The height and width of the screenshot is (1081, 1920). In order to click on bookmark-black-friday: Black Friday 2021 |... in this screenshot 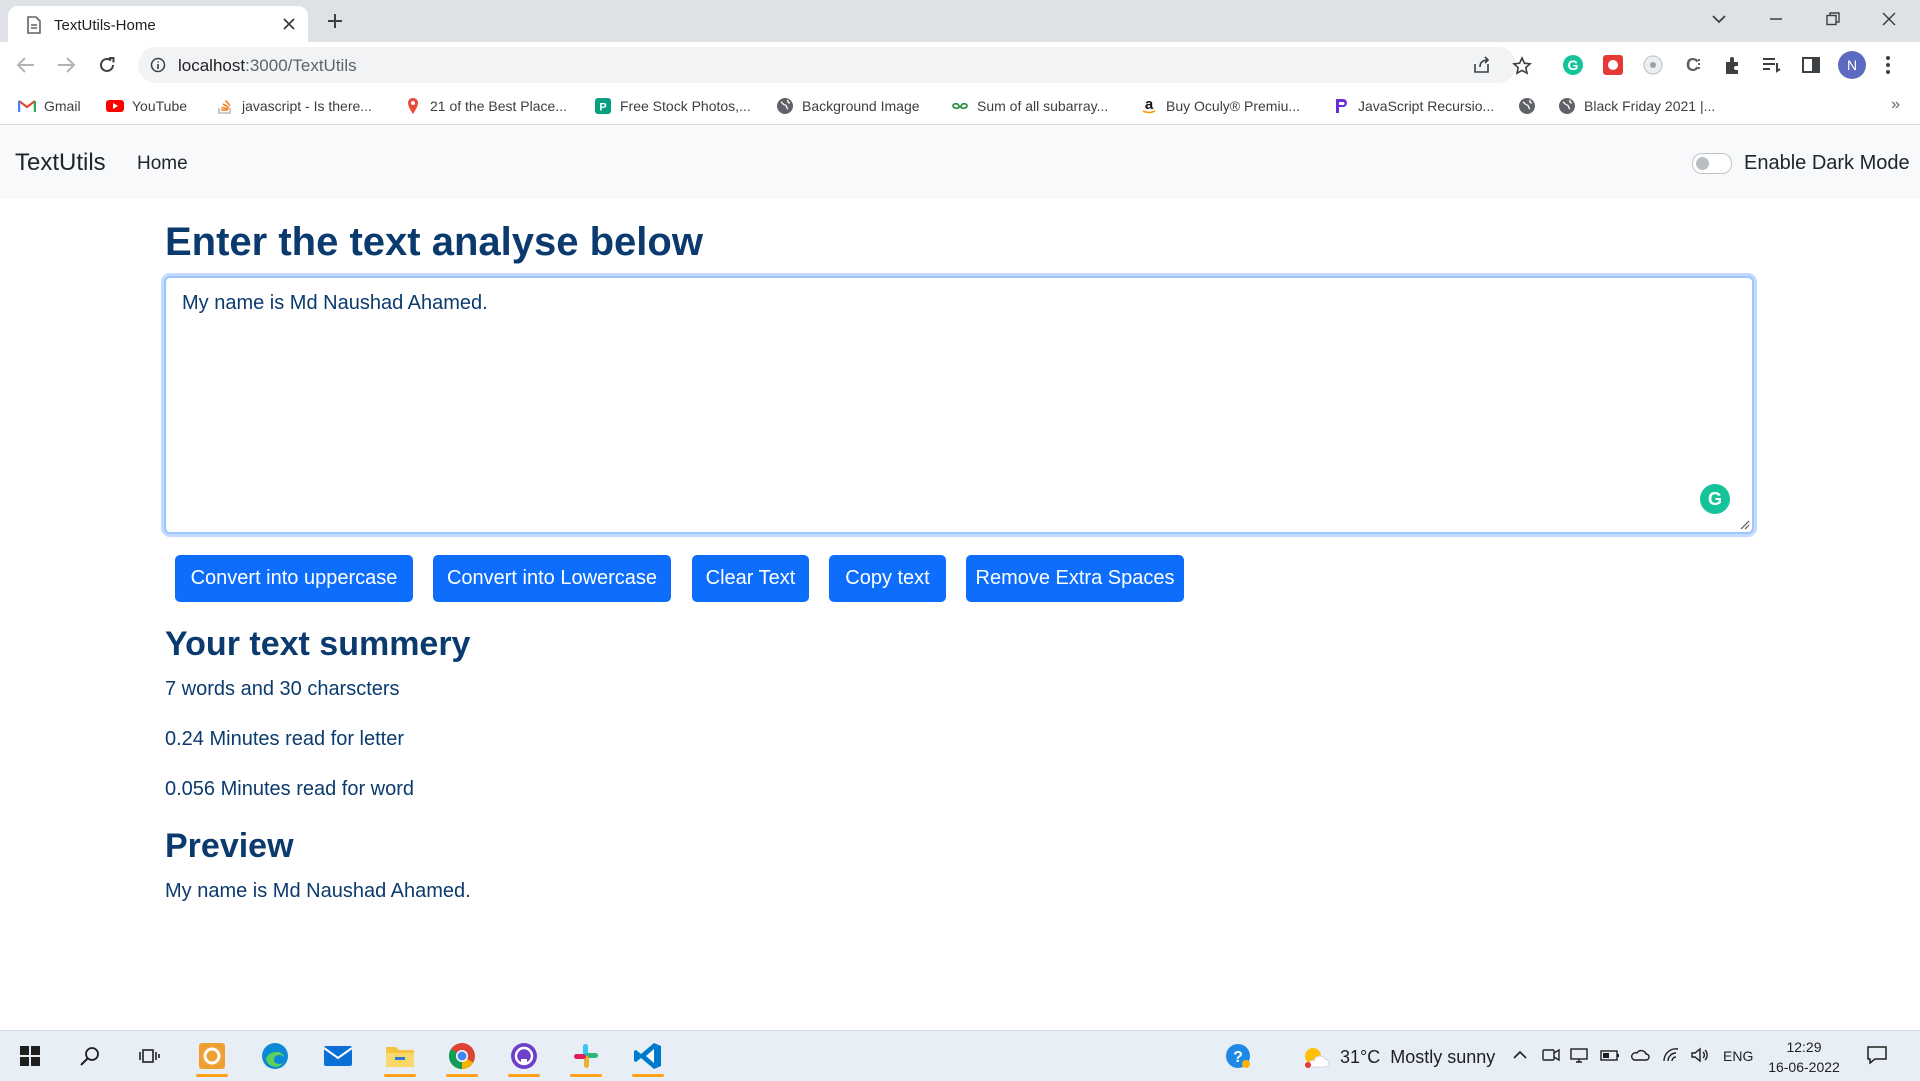, I will do `click(1636, 106)`.